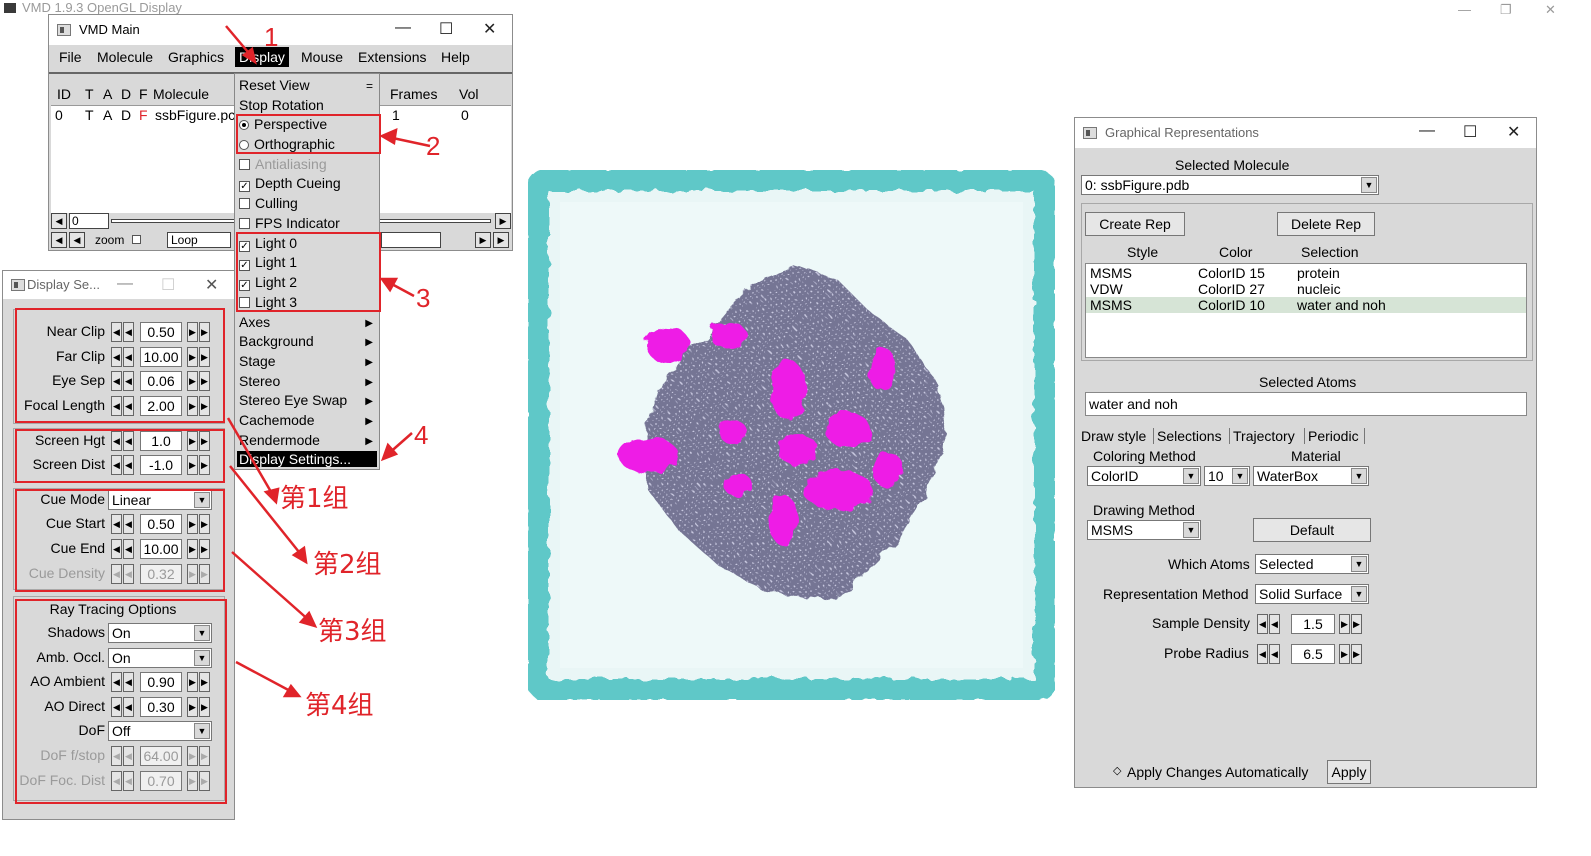  I want to click on annotation-group3: 第3组, so click(352, 632).